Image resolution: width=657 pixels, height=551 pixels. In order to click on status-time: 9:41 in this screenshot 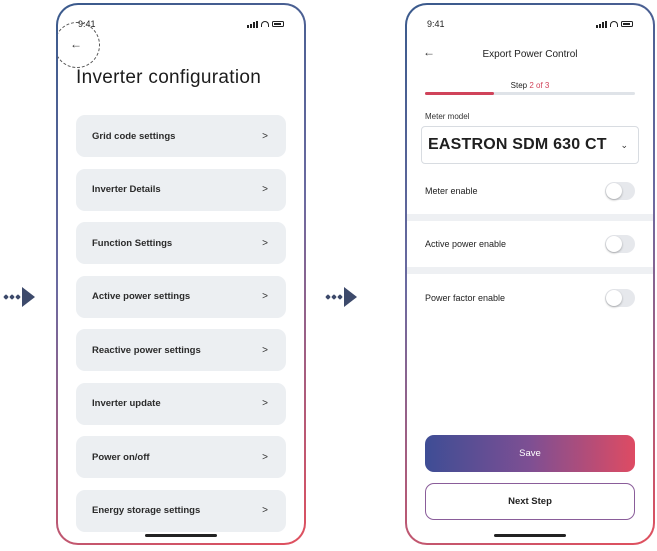, I will do `click(436, 24)`.